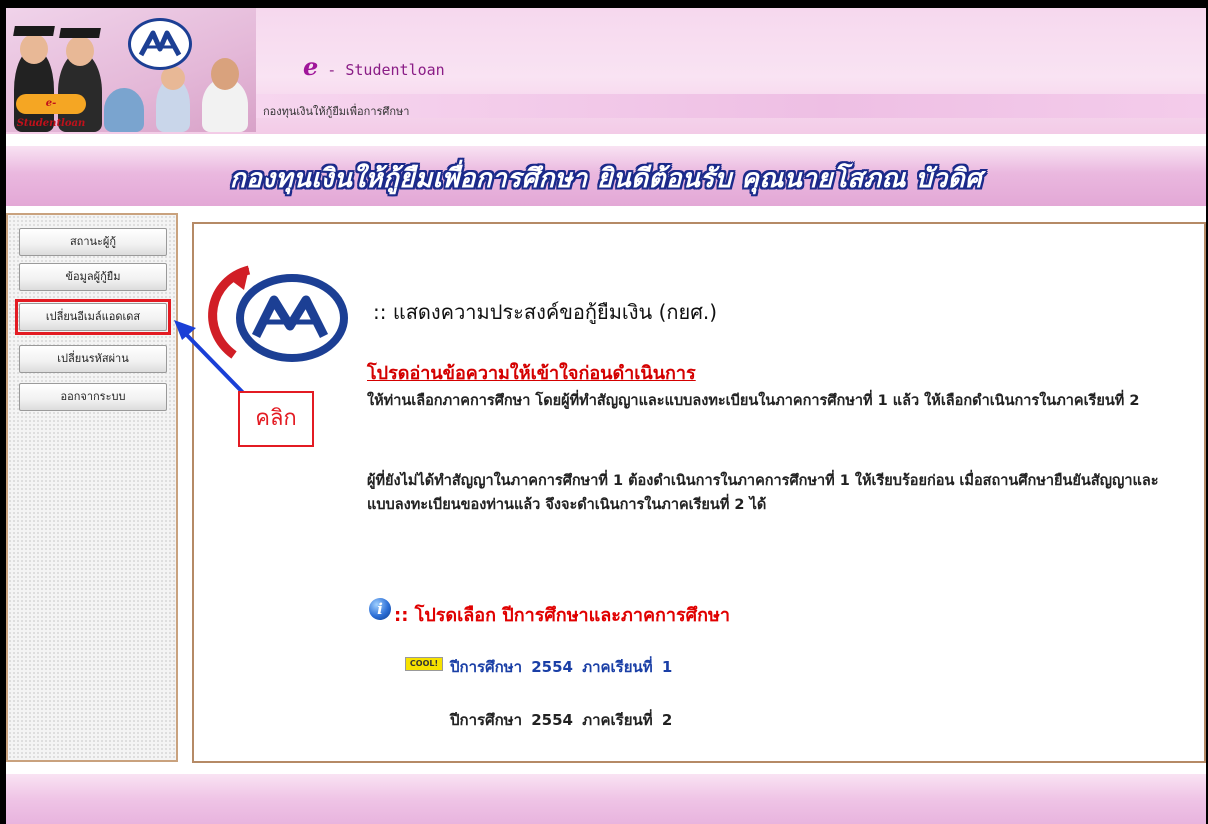 The height and width of the screenshot is (824, 1208). What do you see at coordinates (124, 110) in the screenshot?
I see `student-figure` at bounding box center [124, 110].